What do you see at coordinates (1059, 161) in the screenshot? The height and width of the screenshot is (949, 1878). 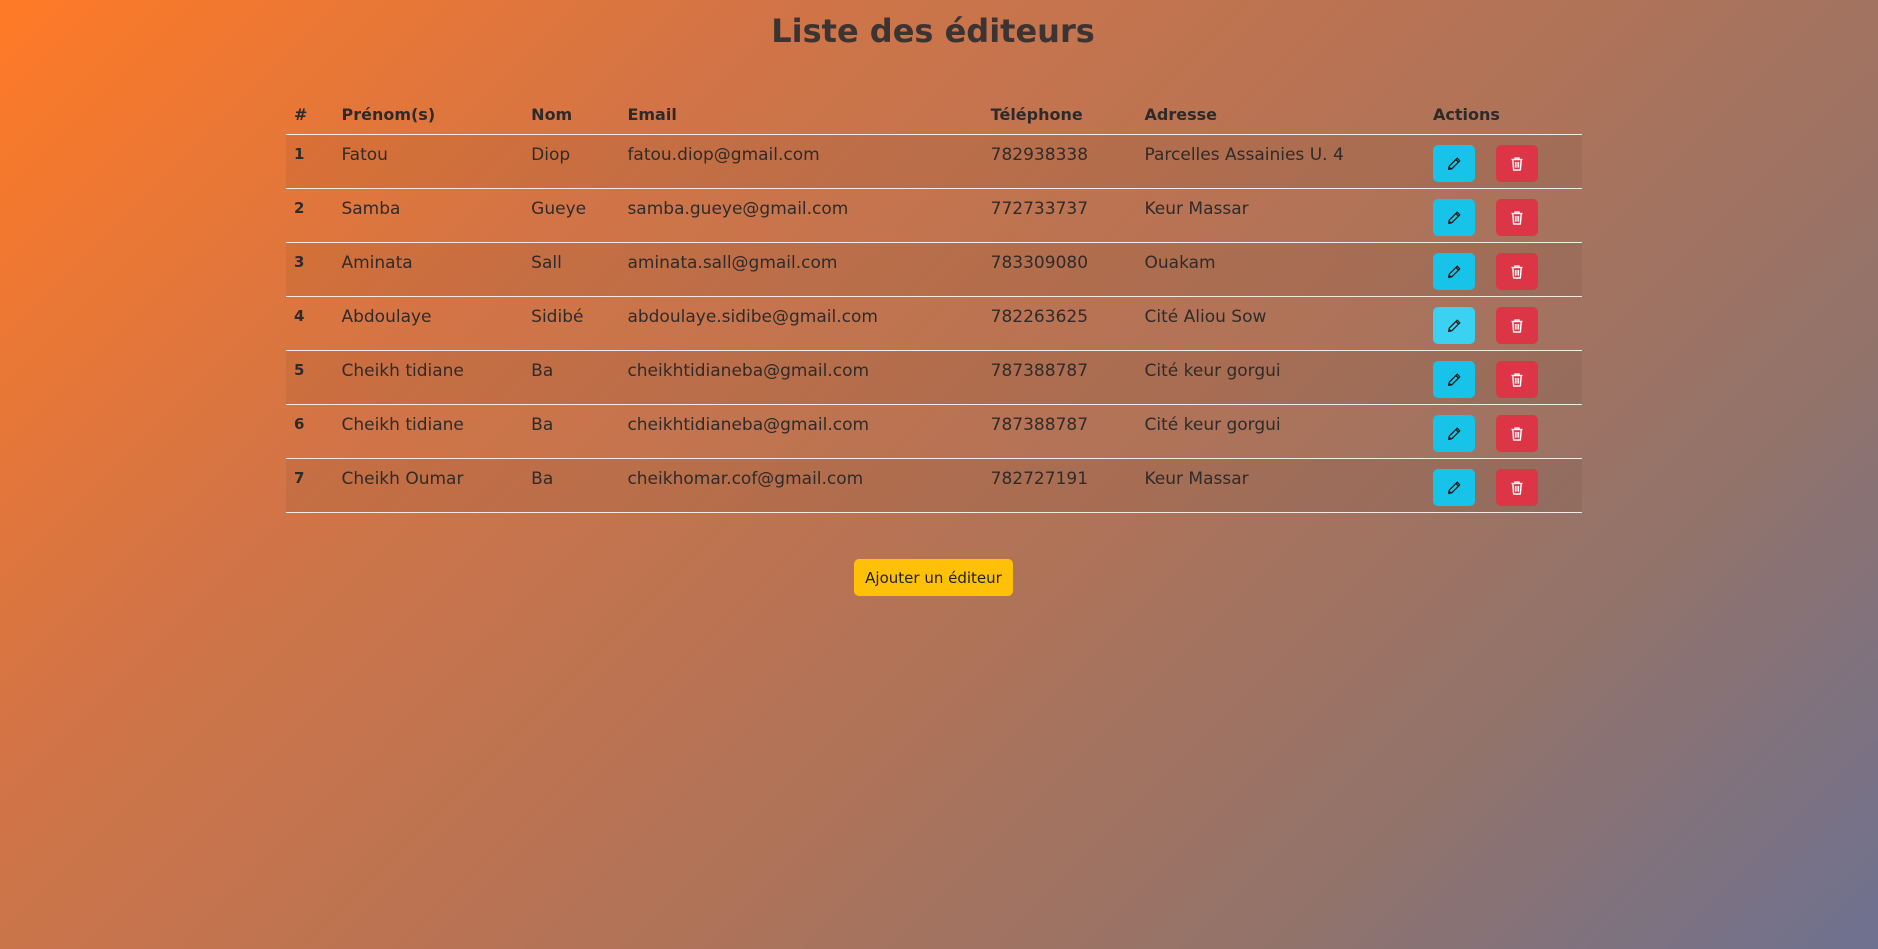 I see `row-phone: 782938338` at bounding box center [1059, 161].